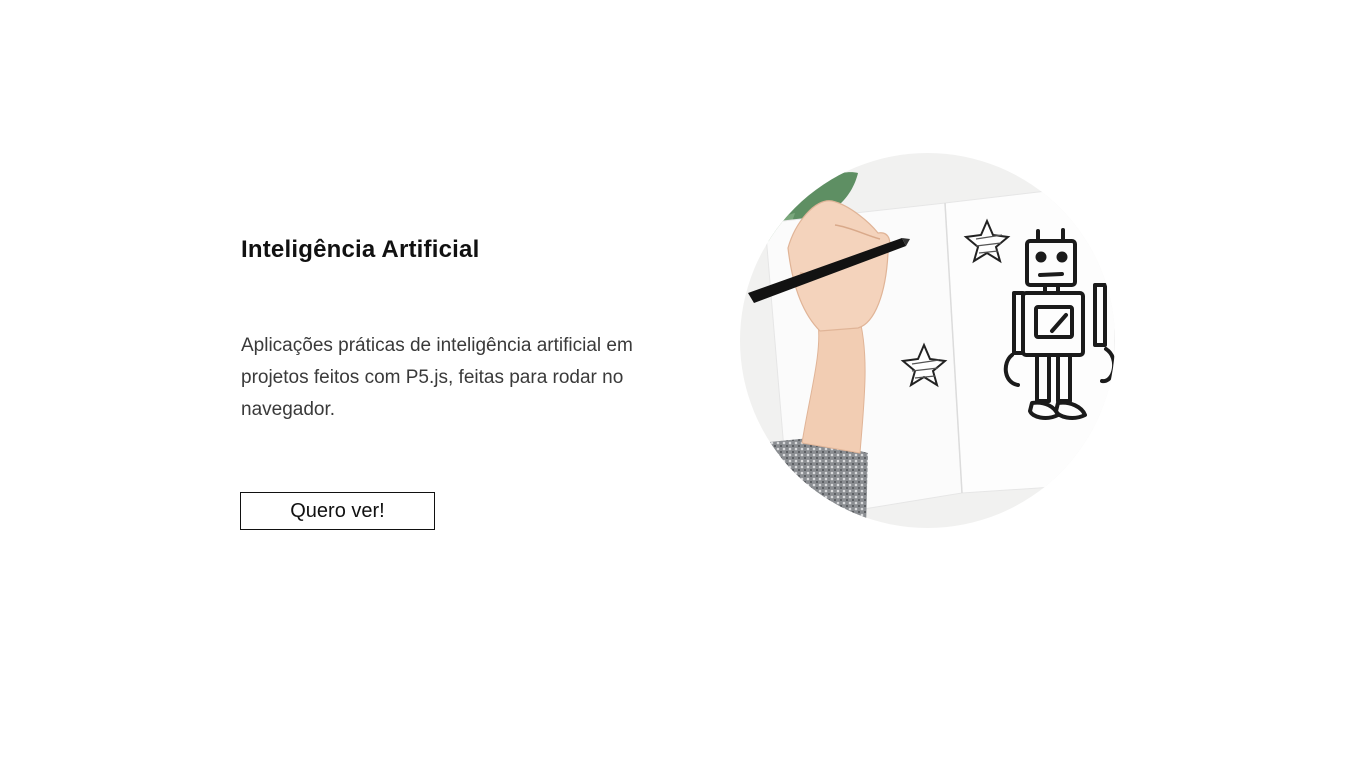 This screenshot has height=768, width=1366. What do you see at coordinates (360, 249) in the screenshot?
I see `hero-title: Inteligência Artificial` at bounding box center [360, 249].